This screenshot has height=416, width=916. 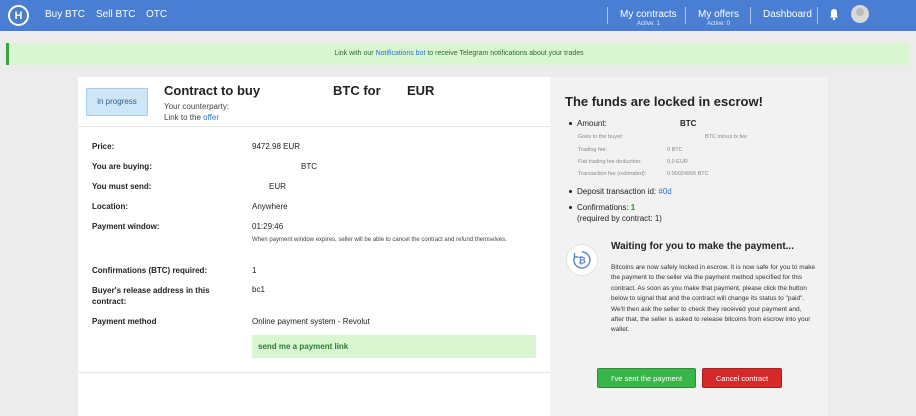 I want to click on payment-link-box: send me a payment link, so click(x=394, y=346).